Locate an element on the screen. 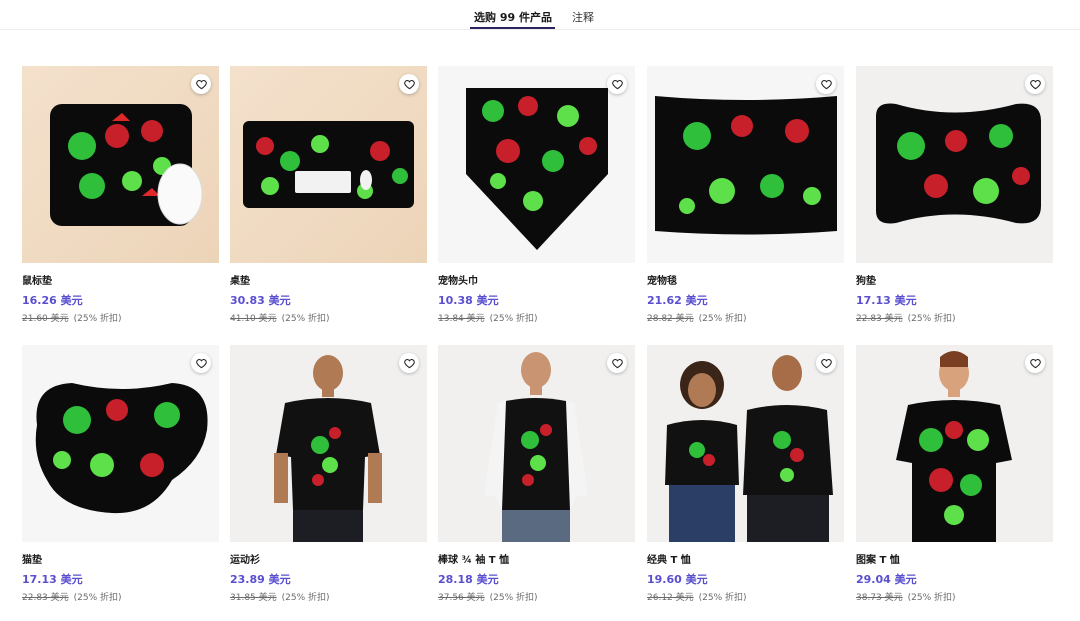 This screenshot has height=621, width=1080. original-price: 26.12 美元 is located at coordinates (670, 598).